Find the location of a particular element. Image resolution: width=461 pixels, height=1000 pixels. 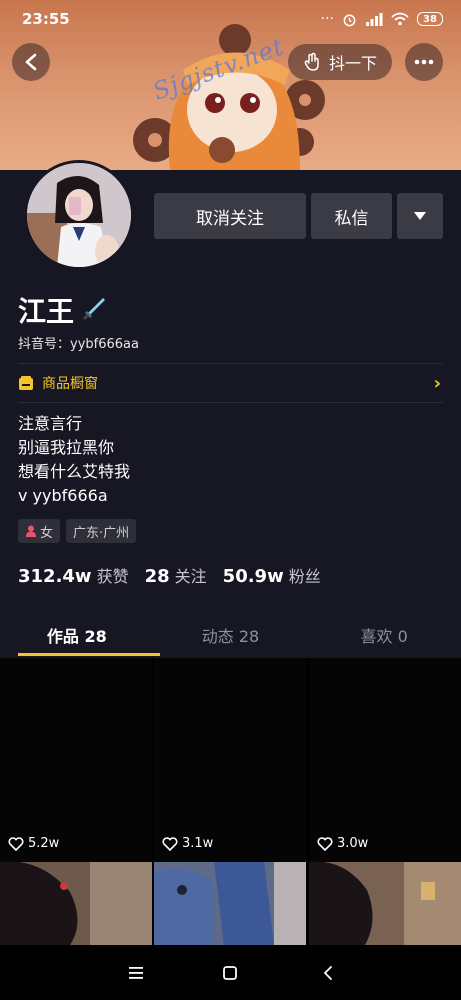

stat-followers: 50.9w 粉丝 is located at coordinates (272, 575).